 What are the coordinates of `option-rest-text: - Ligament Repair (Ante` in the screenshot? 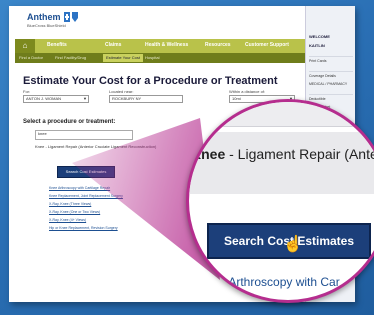 It's located at (299, 154).